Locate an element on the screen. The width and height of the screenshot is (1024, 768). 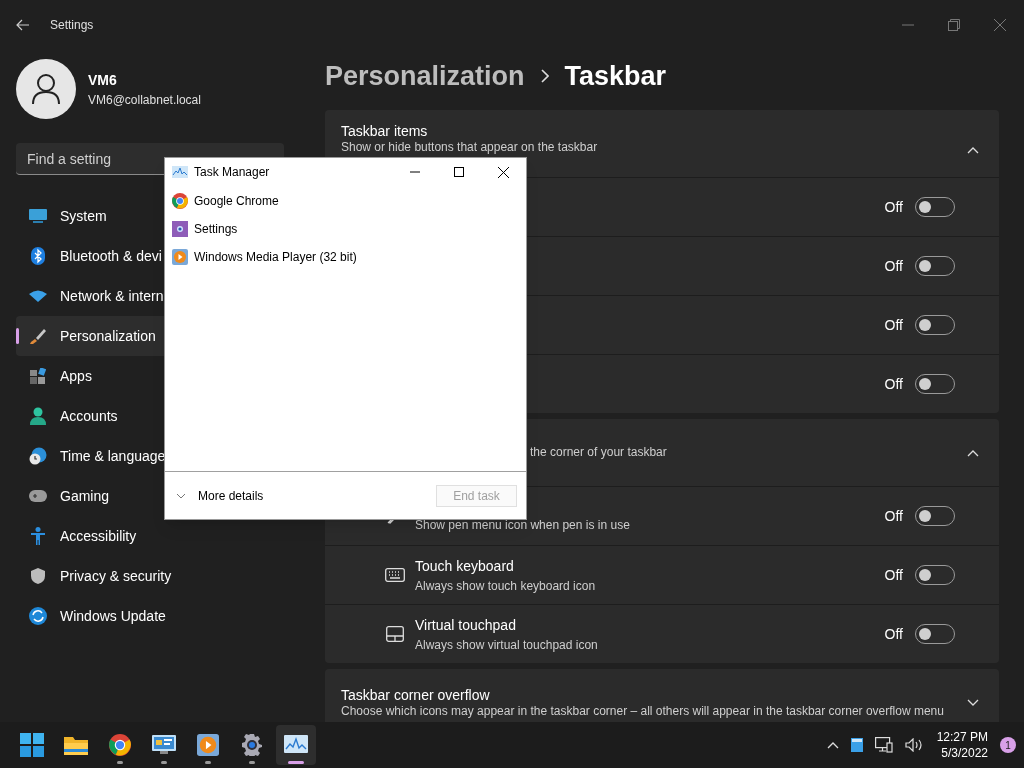
settings-app-icon is located at coordinates (180, 229).